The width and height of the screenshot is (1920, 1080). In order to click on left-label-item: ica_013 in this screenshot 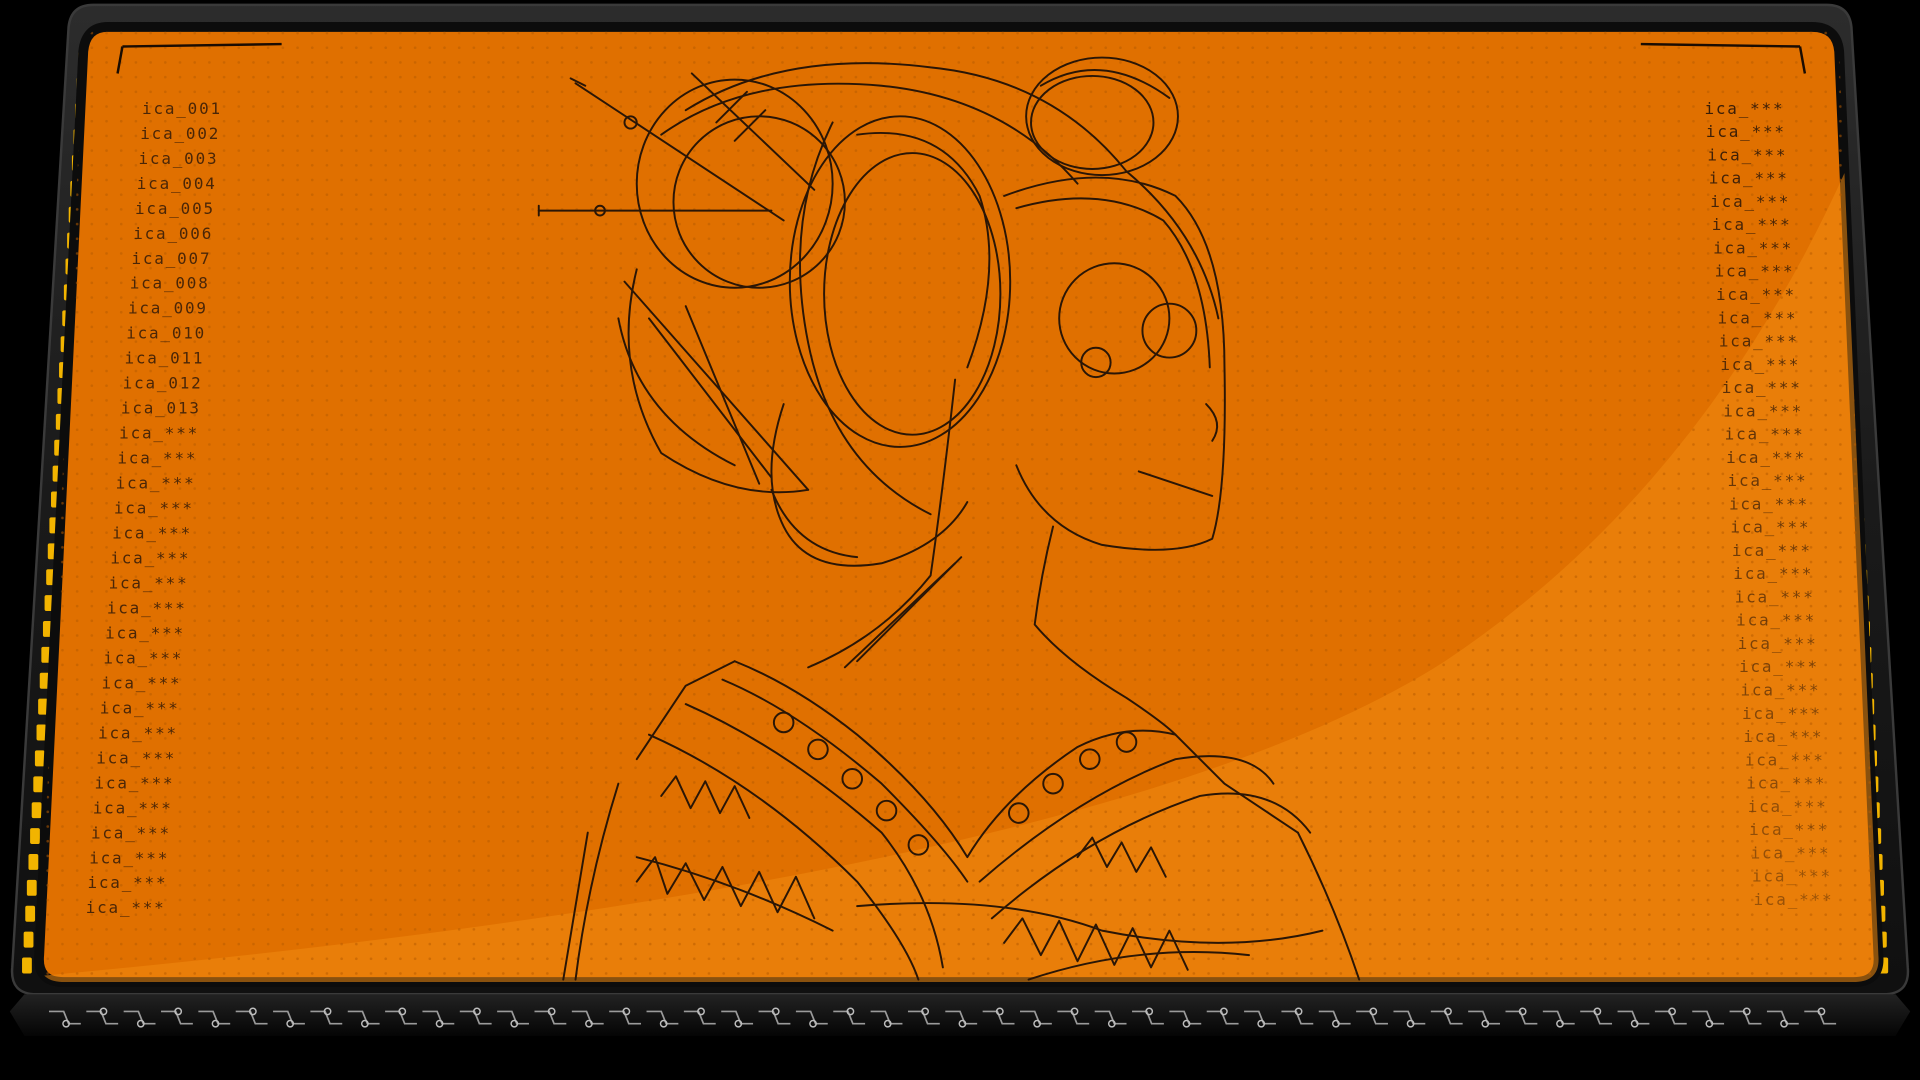, I will do `click(161, 408)`.